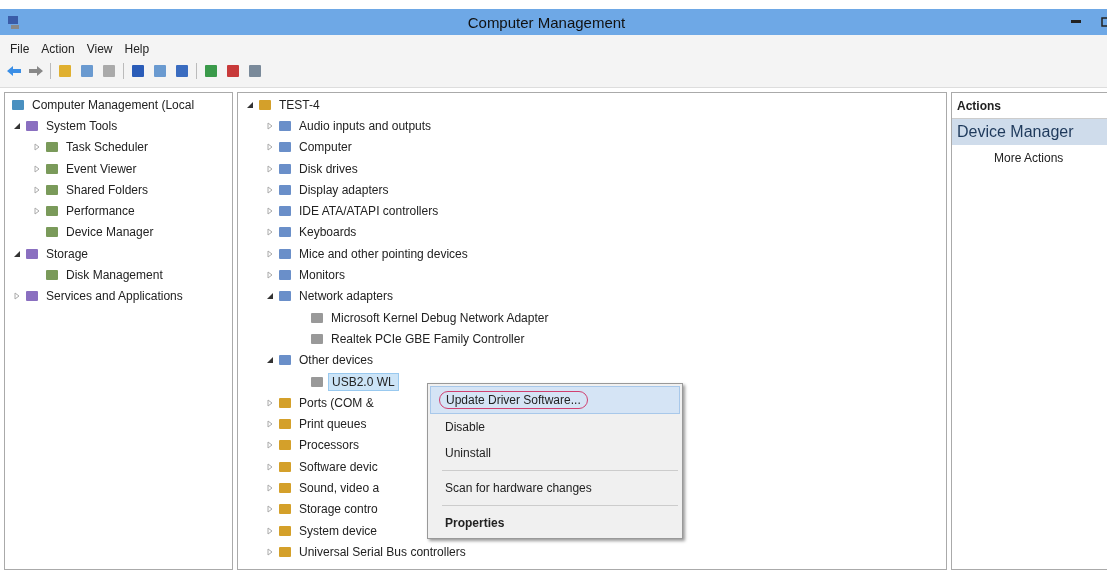 The height and width of the screenshot is (577, 1107). I want to click on tree-item: Computer Management (Local, so click(113, 104).